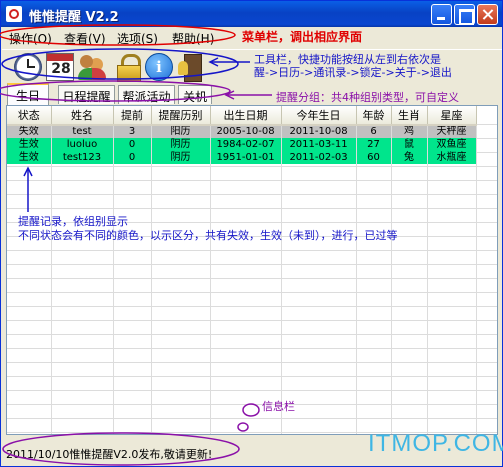 Image resolution: width=503 pixels, height=467 pixels. I want to click on annotation-infobar: 信息栏, so click(278, 406).